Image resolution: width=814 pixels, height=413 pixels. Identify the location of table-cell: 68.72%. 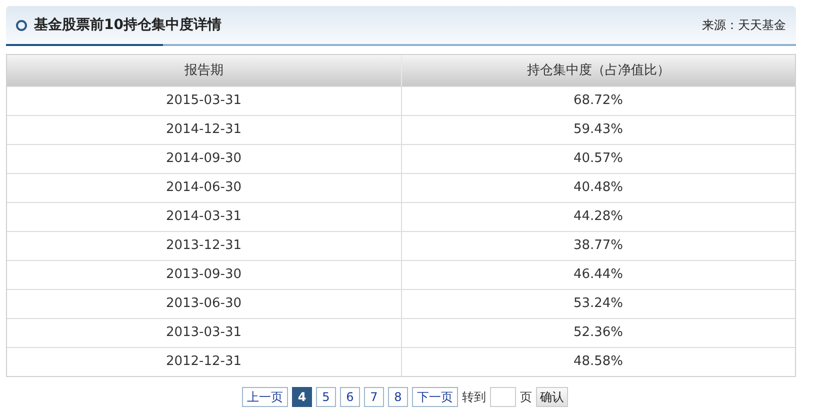
(597, 101).